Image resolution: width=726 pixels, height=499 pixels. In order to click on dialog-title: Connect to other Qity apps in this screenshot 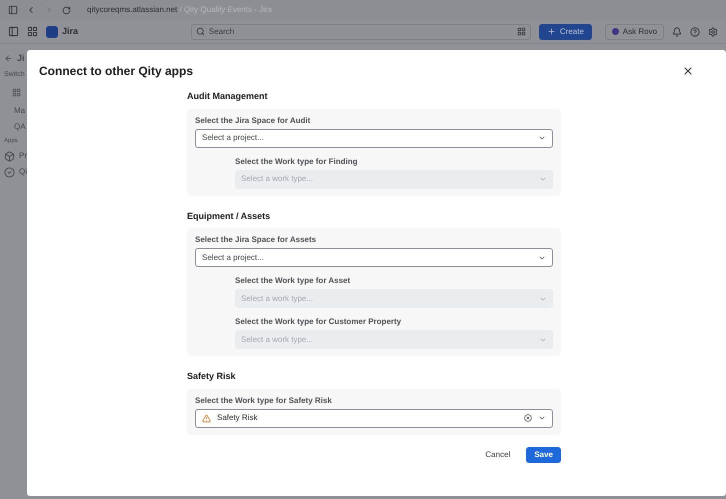, I will do `click(116, 71)`.